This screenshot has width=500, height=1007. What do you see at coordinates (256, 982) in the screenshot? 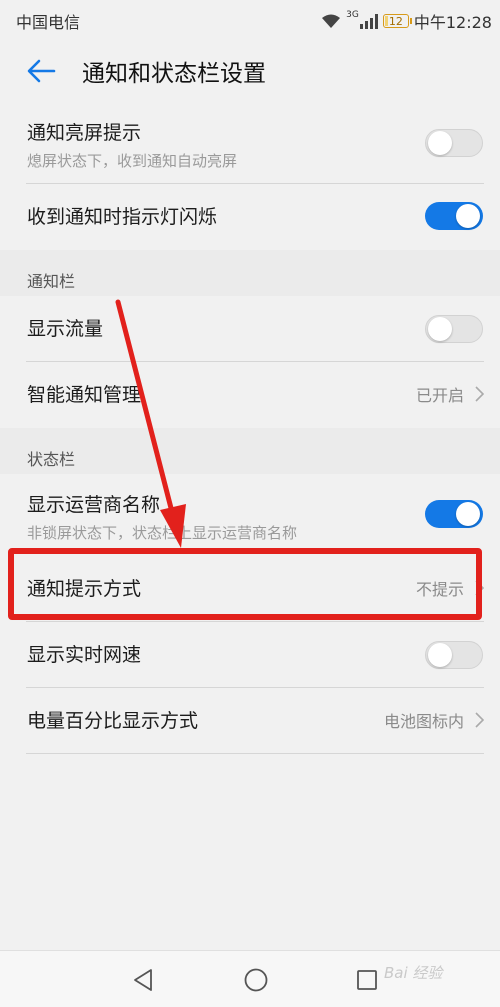
I see `nav-home-icon` at bounding box center [256, 982].